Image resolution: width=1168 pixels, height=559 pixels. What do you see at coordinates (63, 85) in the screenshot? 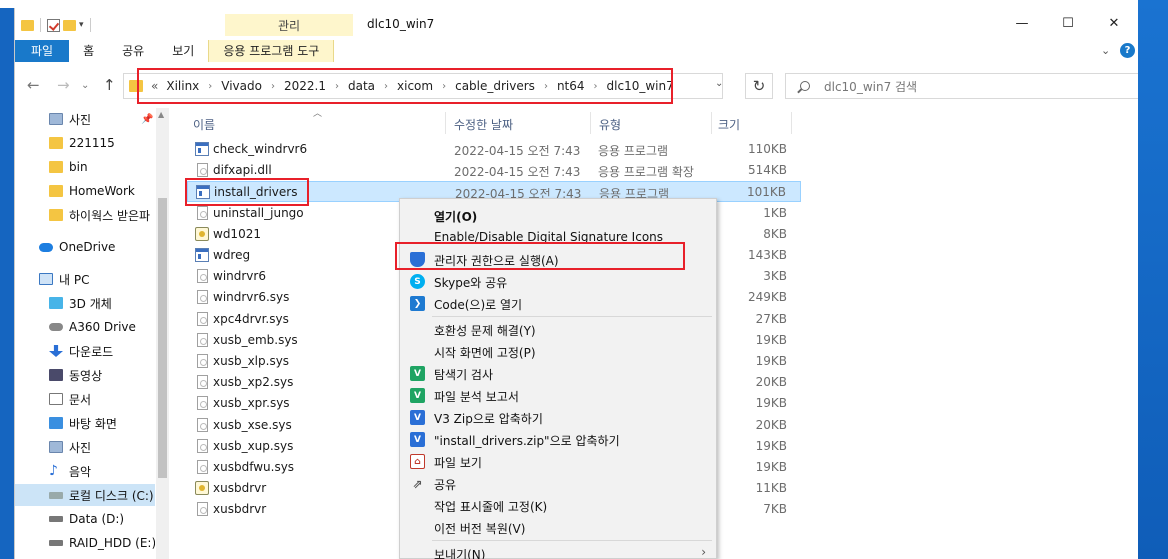
I see `forward-button: →` at bounding box center [63, 85].